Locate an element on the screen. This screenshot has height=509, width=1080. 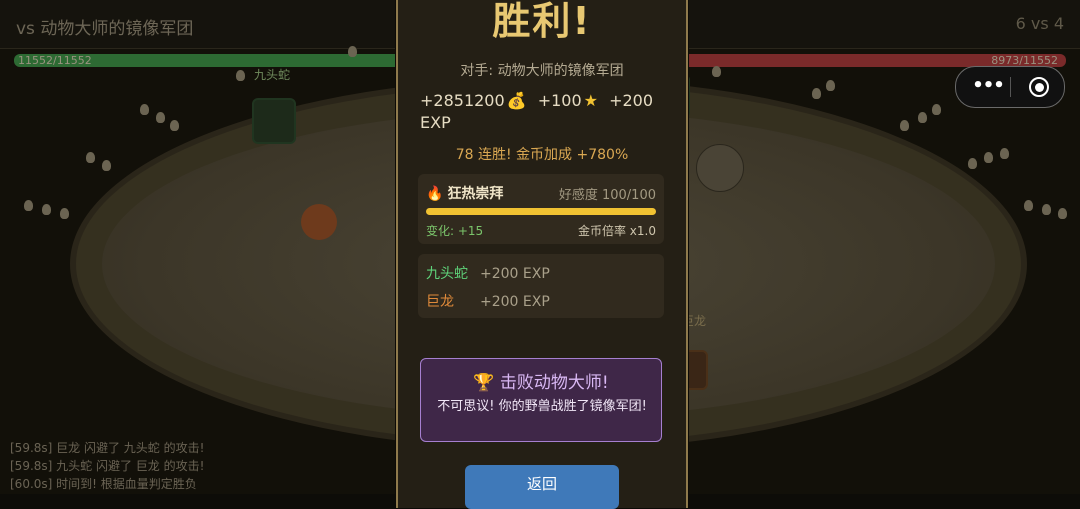
close-target-icon is located at coordinates (1039, 87).